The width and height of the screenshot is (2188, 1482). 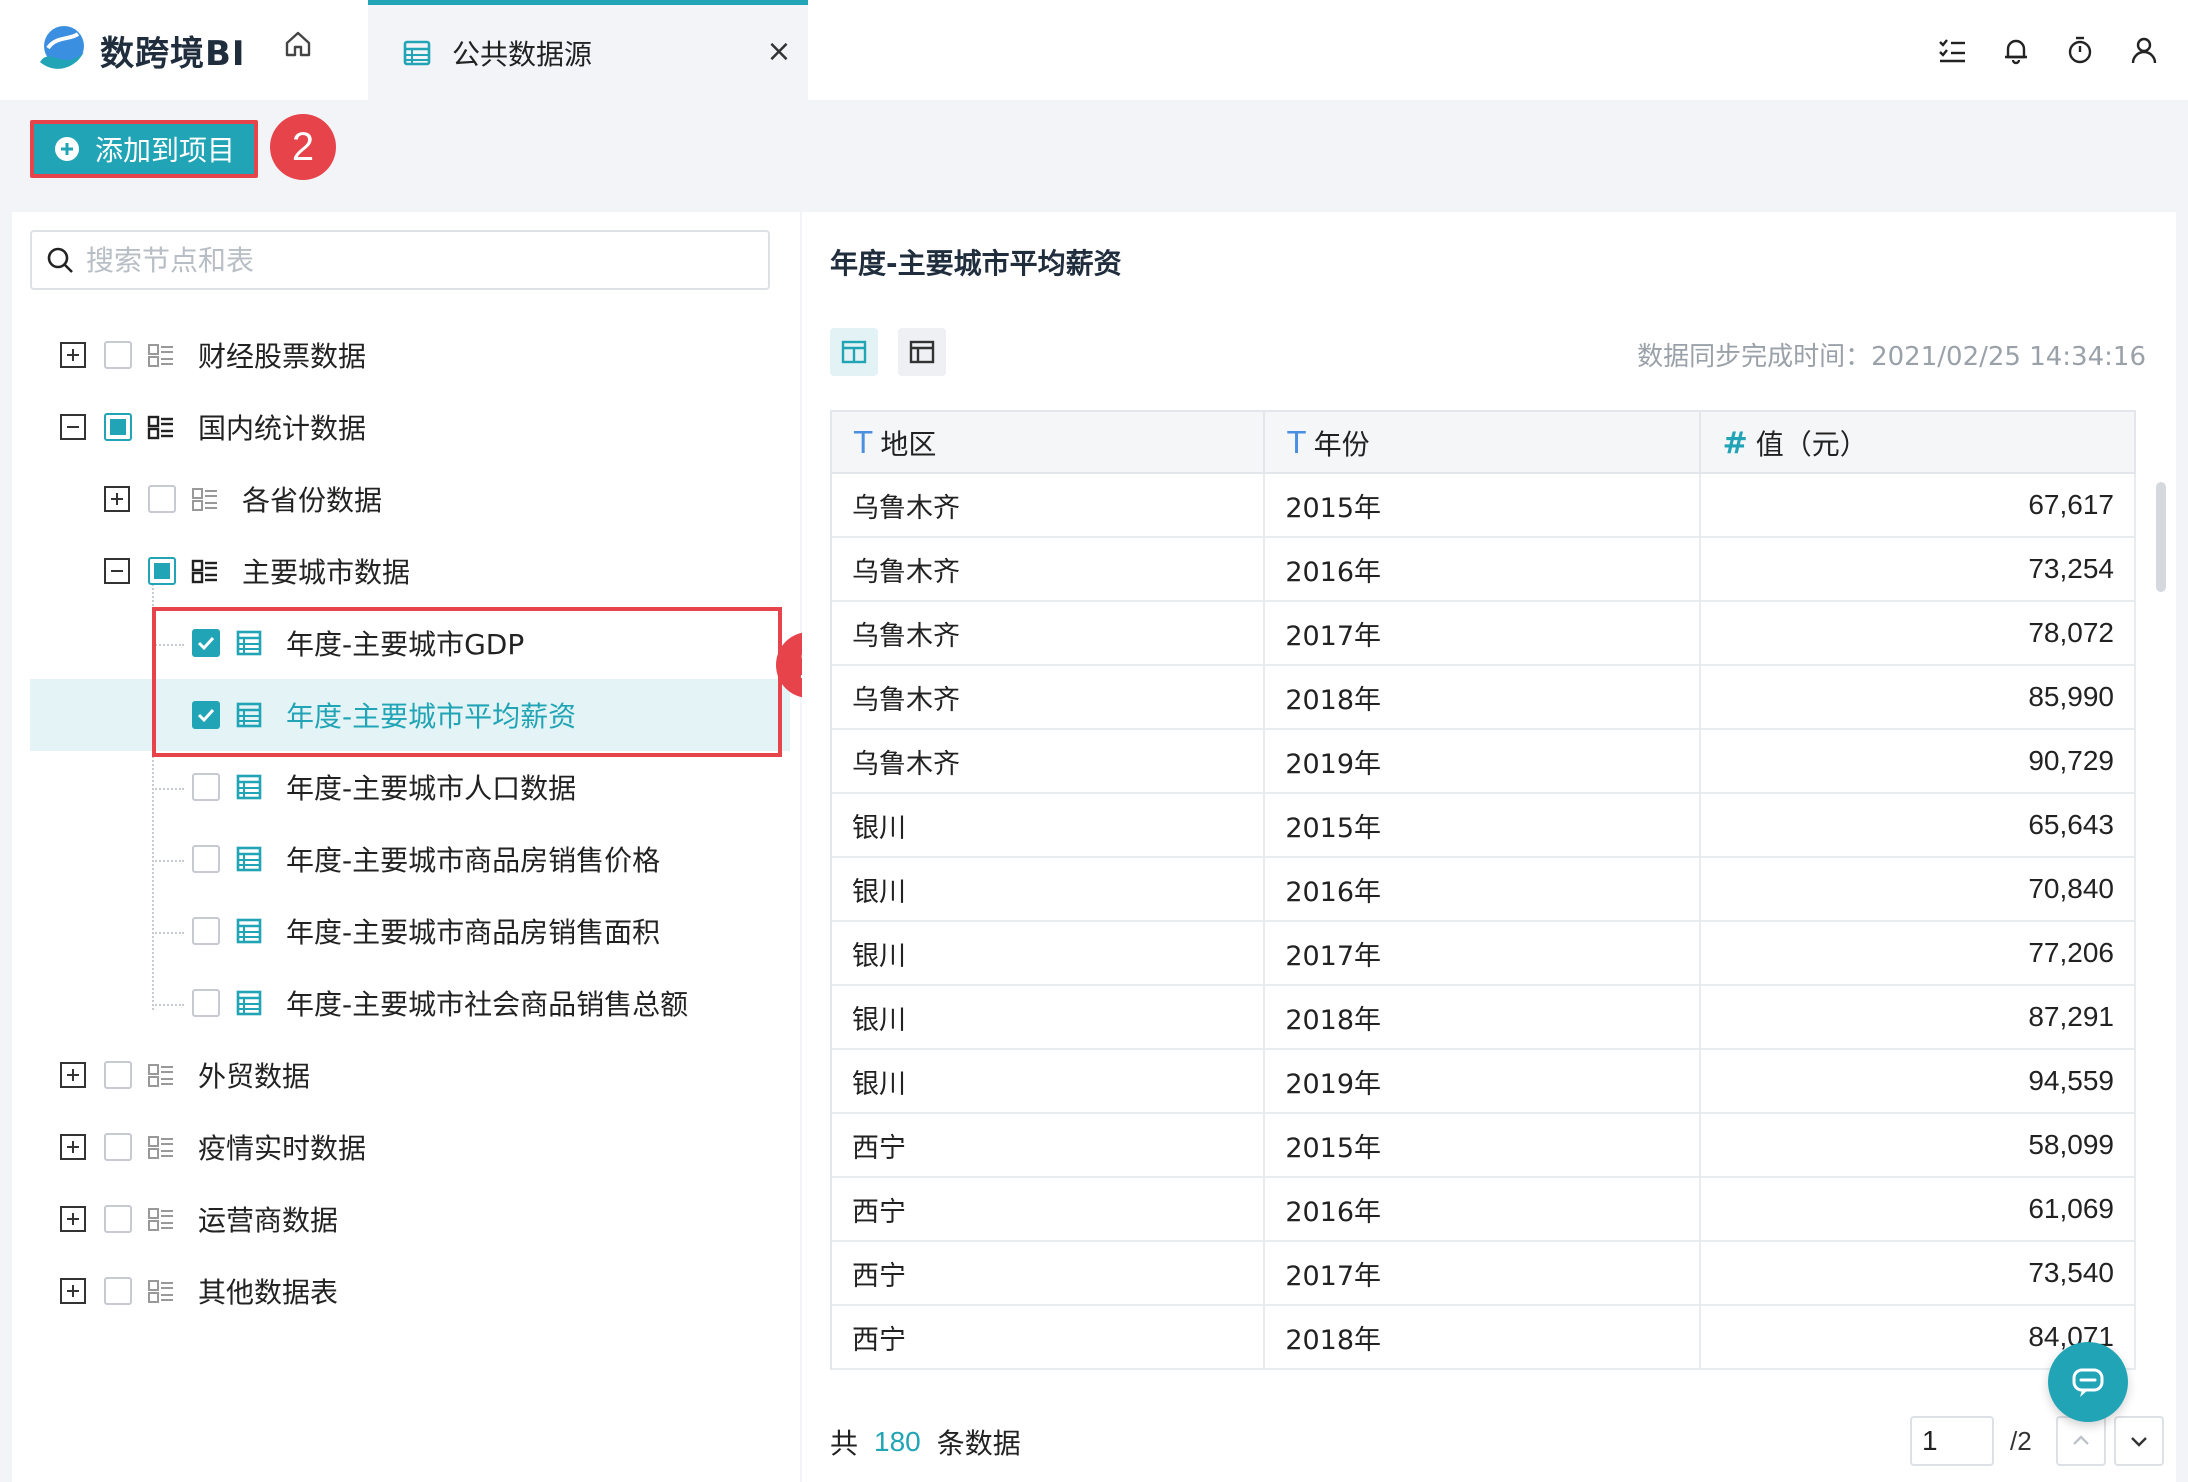 I want to click on prev-page-button, so click(x=2081, y=1441).